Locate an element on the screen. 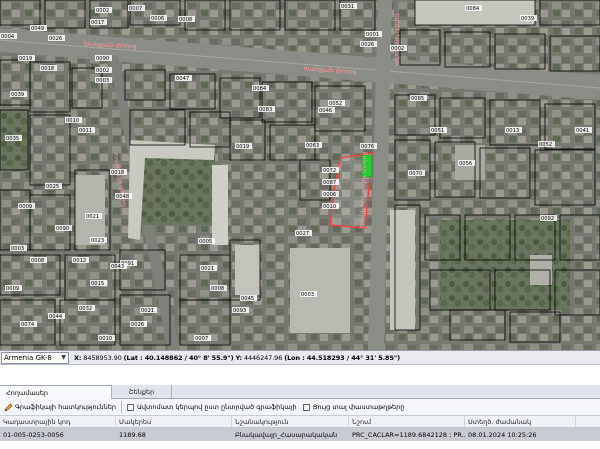  svg-text: 0002 is located at coordinates (397, 49).